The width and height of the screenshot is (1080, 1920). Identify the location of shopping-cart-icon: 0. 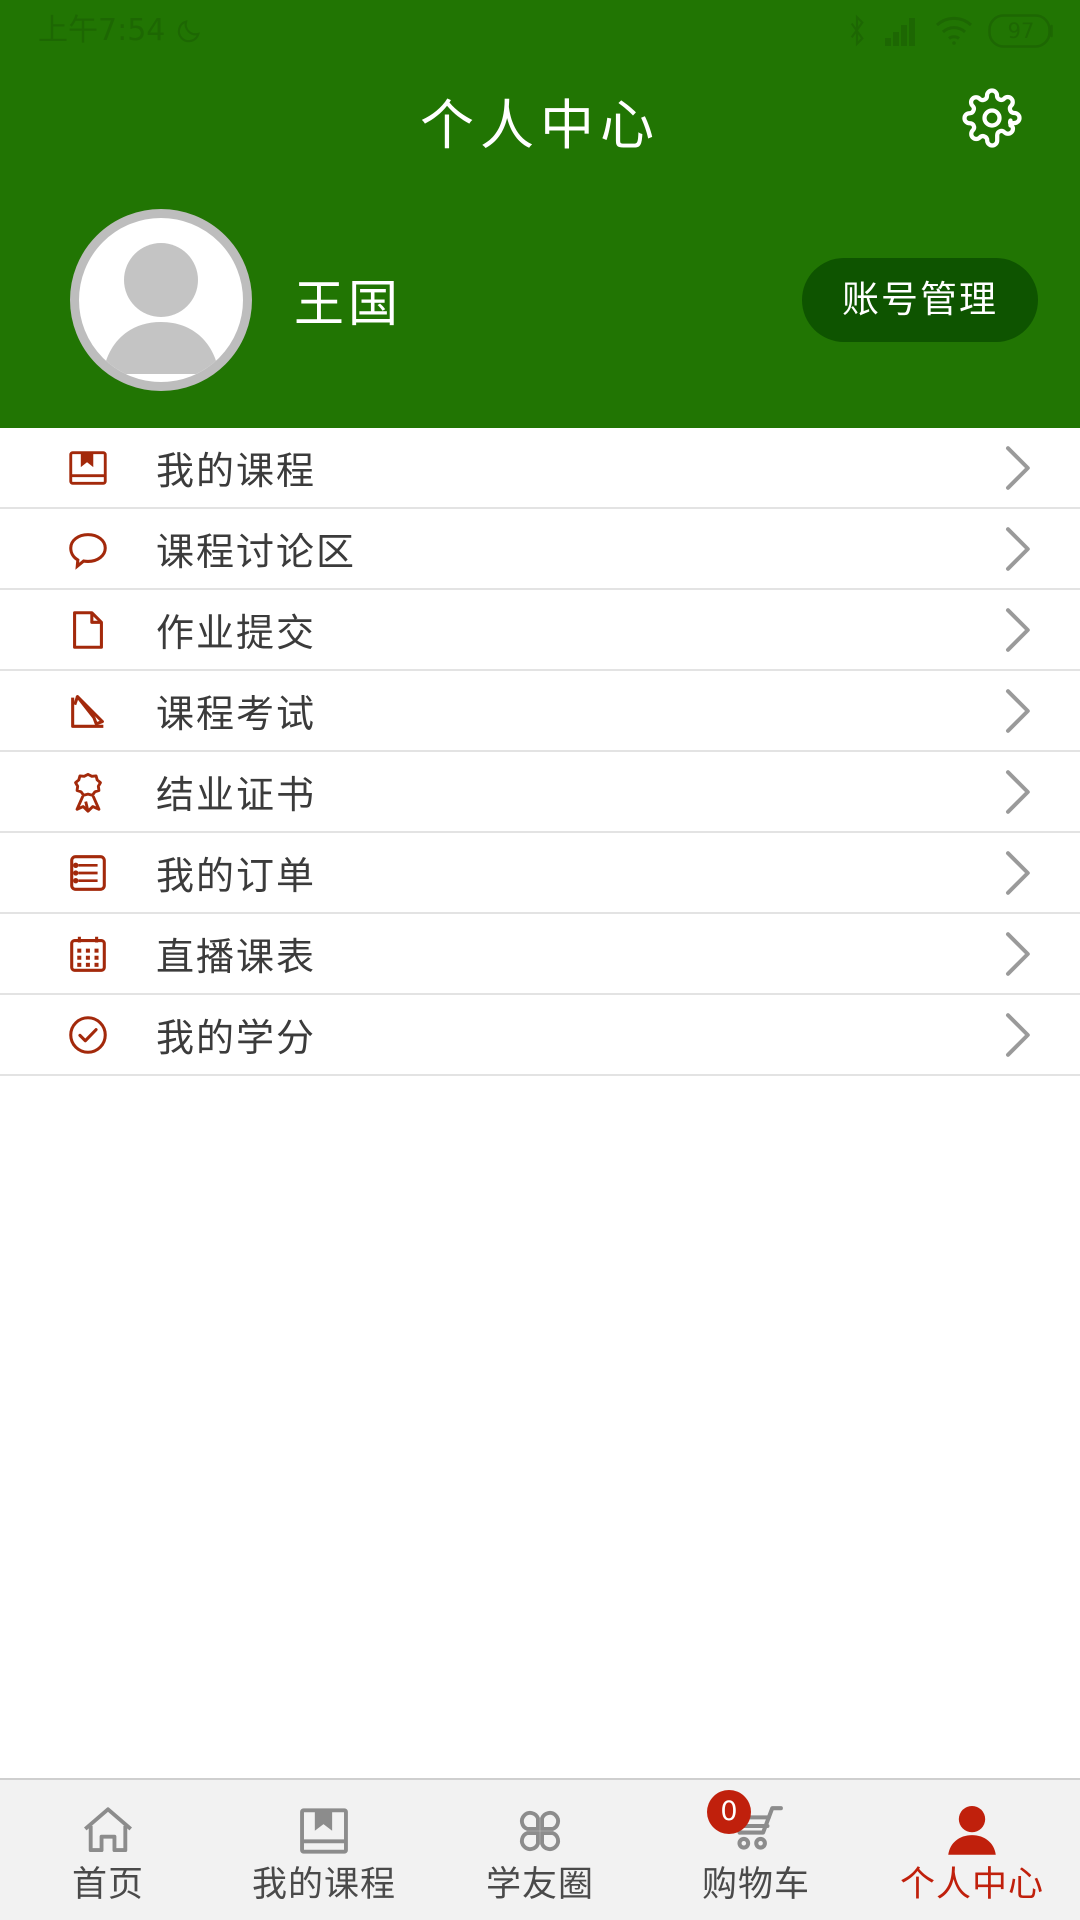
(748, 1825).